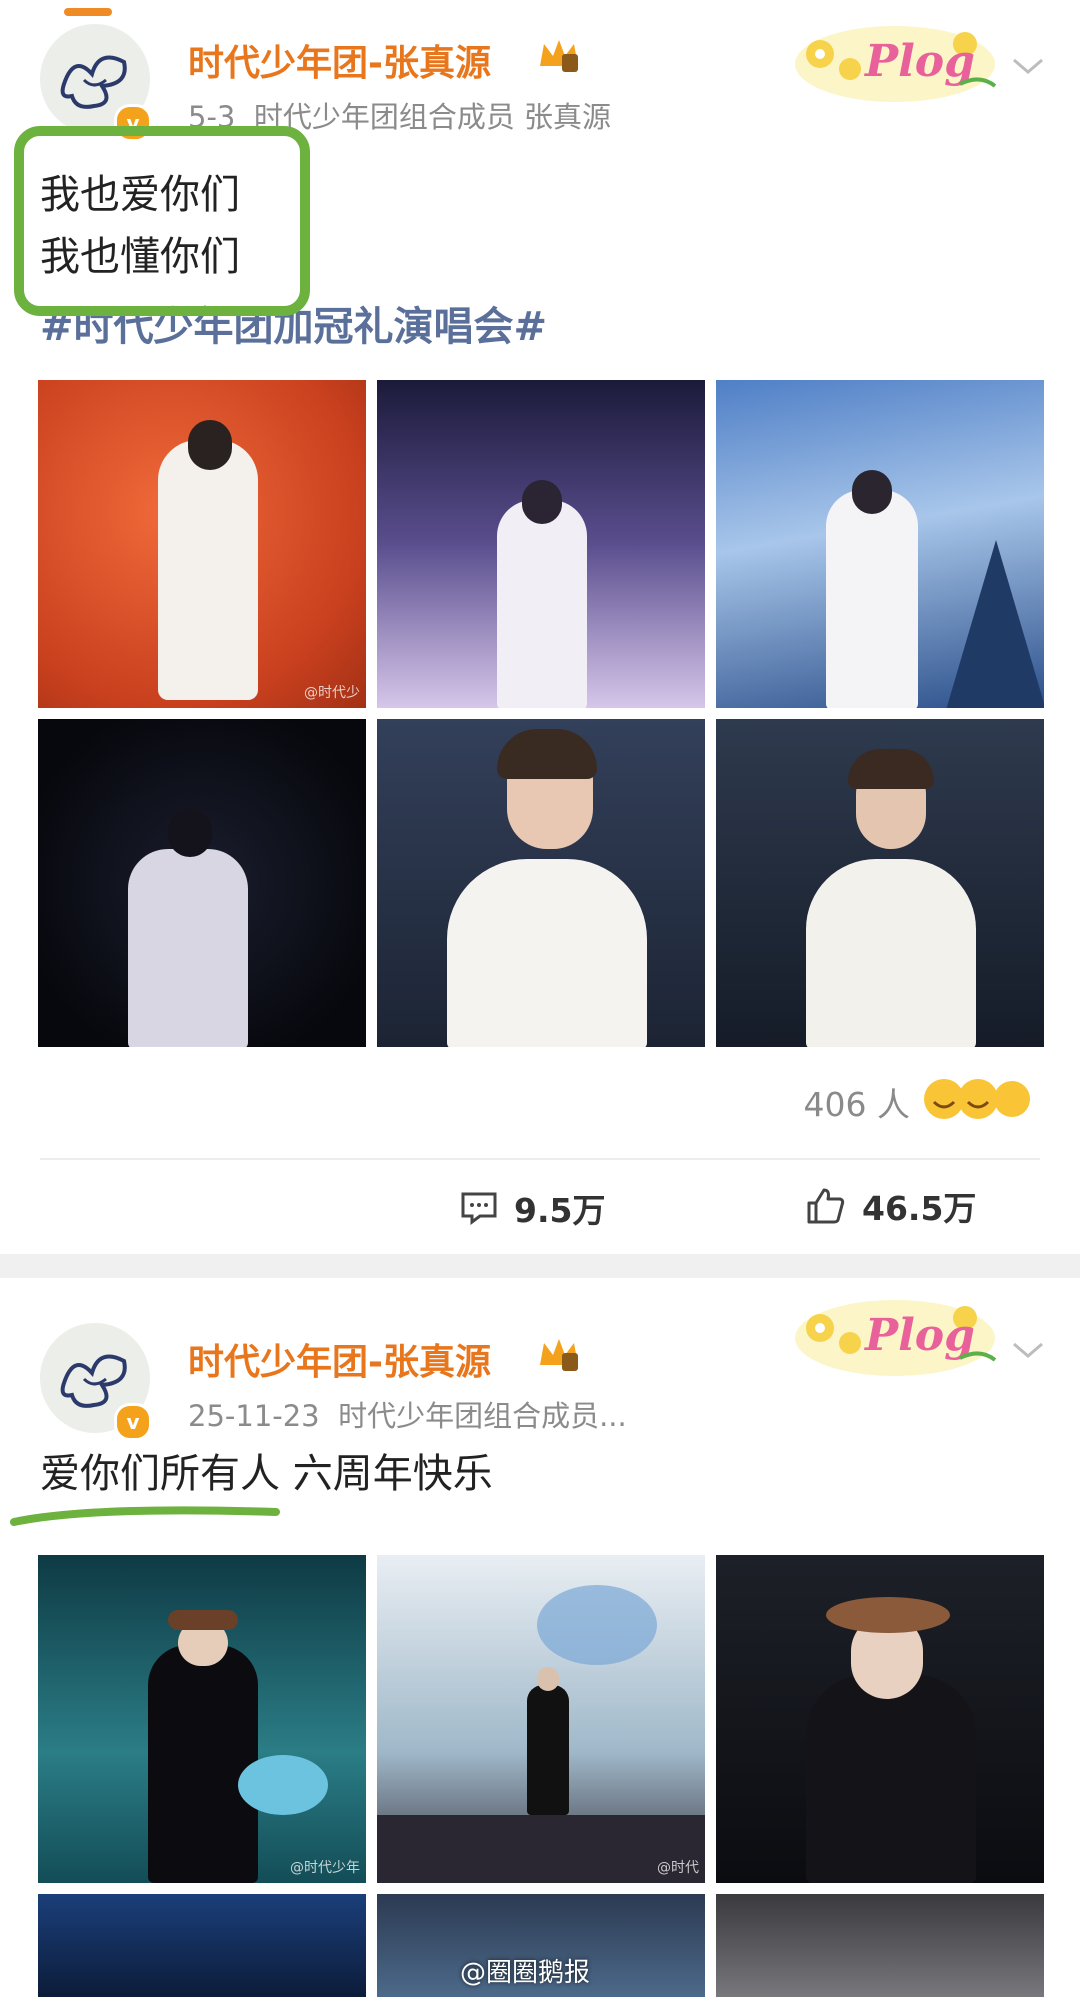 The width and height of the screenshot is (1080, 1997). I want to click on likers-count: 406 人, so click(857, 1102).